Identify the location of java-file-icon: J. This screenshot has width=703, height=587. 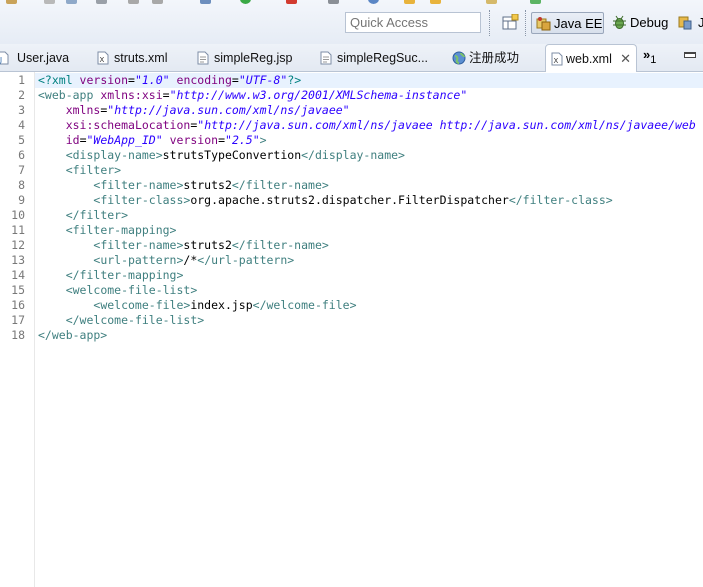
(4, 58).